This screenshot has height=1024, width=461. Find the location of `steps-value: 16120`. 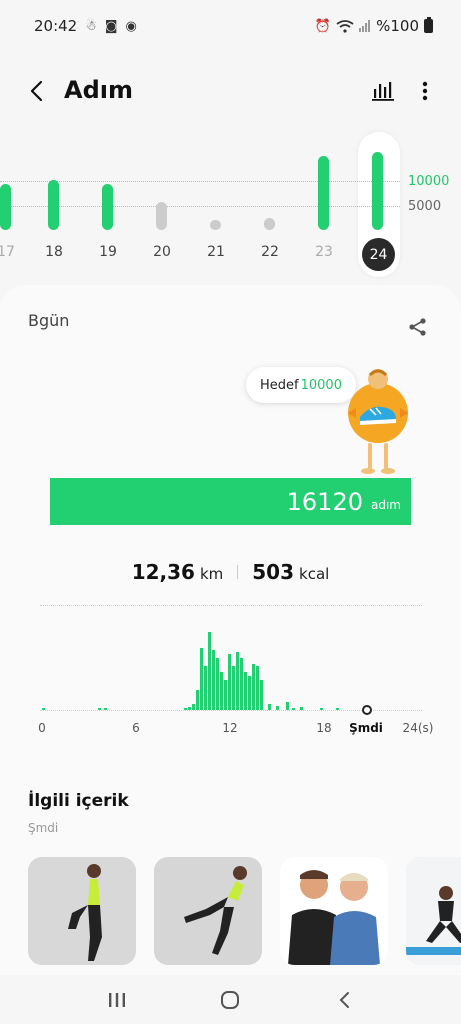

steps-value: 16120 is located at coordinates (324, 501).